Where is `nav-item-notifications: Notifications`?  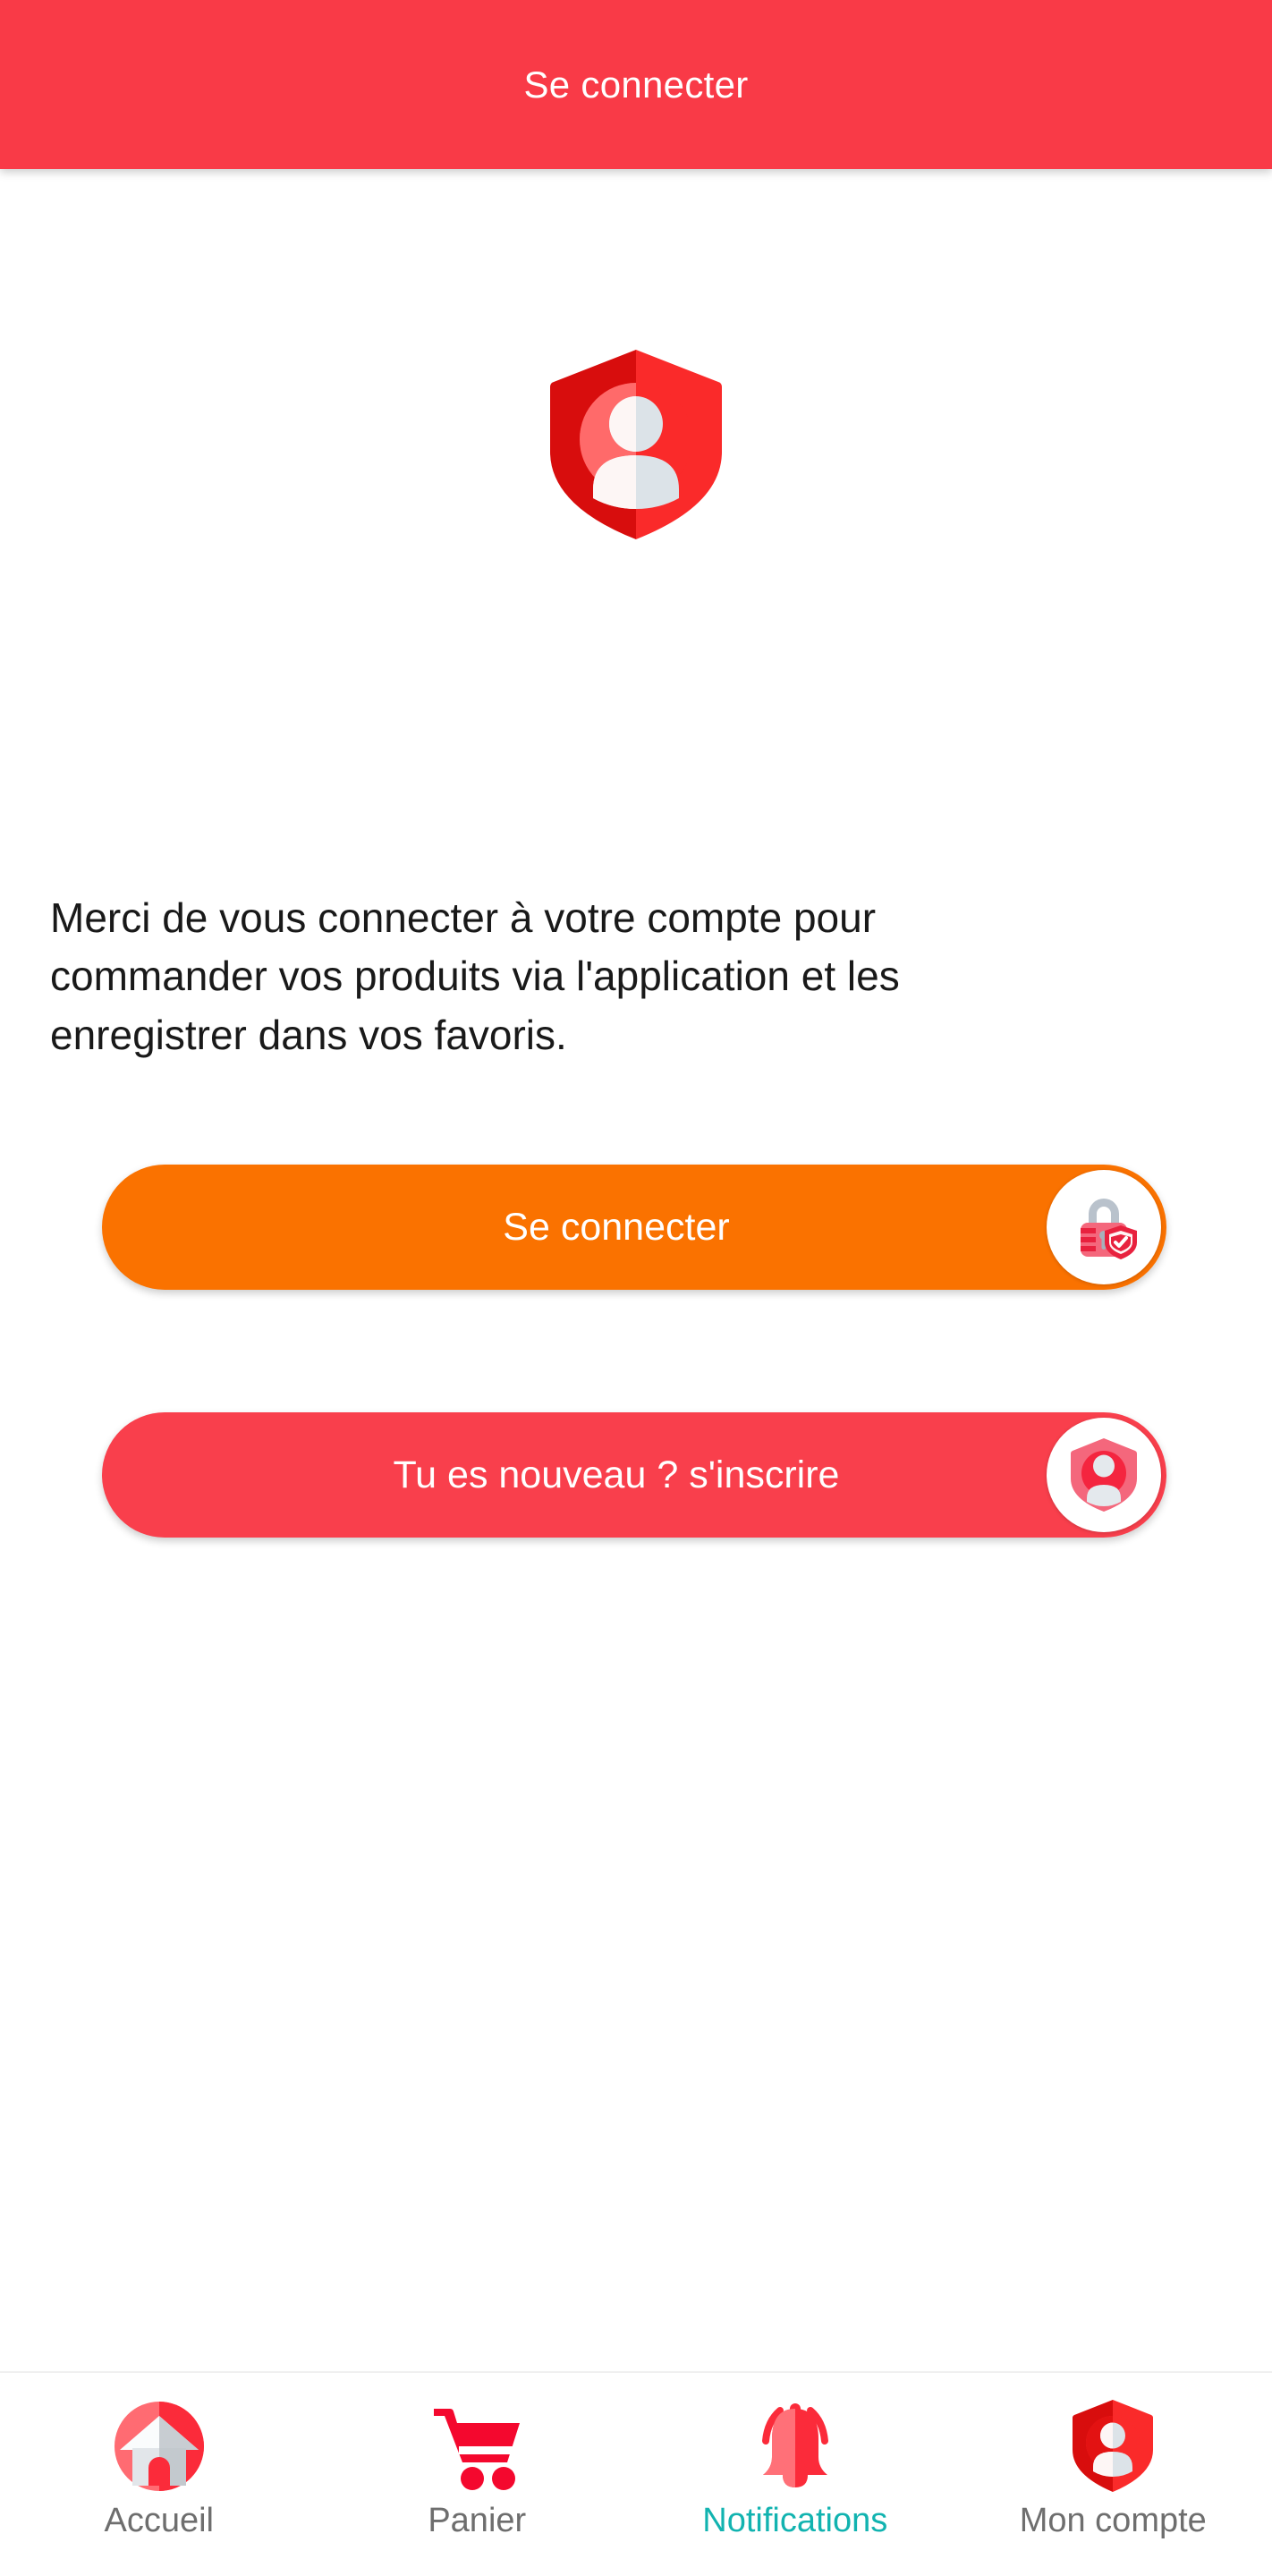
nav-item-notifications: Notifications is located at coordinates (795, 2474).